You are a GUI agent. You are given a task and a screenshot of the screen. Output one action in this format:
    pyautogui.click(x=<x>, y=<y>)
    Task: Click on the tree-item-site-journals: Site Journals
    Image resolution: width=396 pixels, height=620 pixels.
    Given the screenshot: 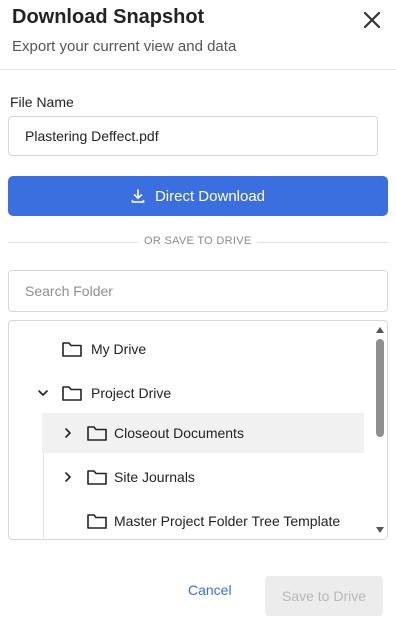 What is the action you would take?
    pyautogui.click(x=203, y=477)
    